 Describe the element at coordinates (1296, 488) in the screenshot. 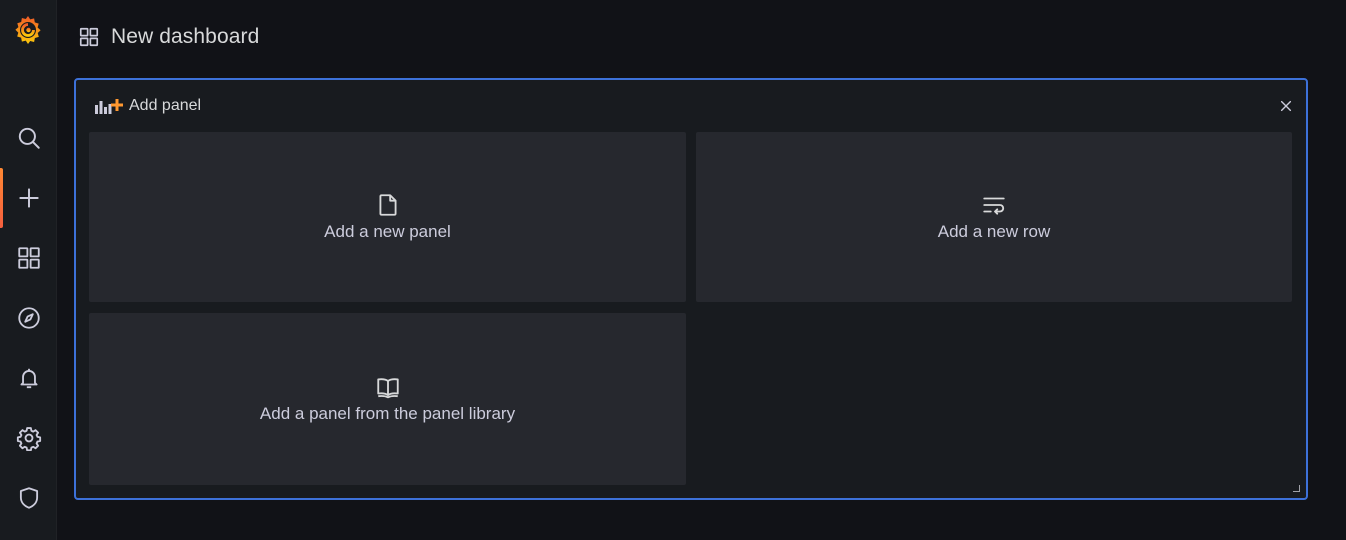

I see `resize-handle` at that location.